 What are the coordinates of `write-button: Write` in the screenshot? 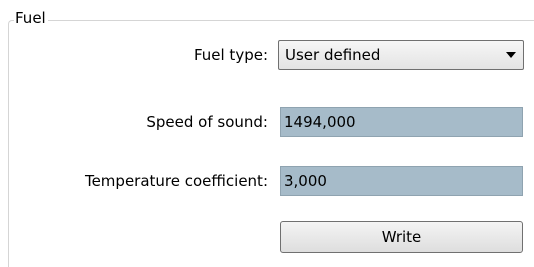 It's located at (401, 237).